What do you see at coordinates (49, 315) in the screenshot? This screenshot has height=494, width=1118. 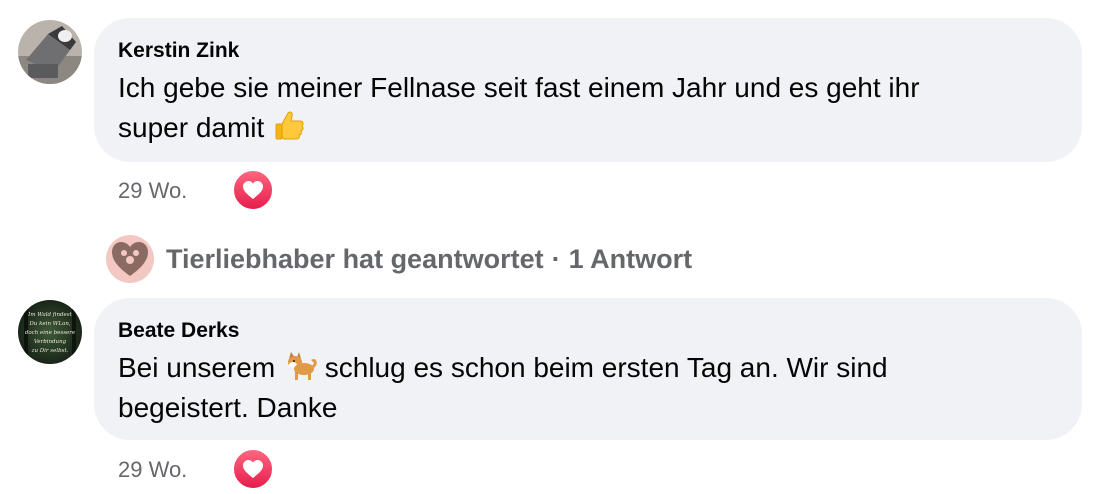 I see `svg-text: Im Wald findest` at bounding box center [49, 315].